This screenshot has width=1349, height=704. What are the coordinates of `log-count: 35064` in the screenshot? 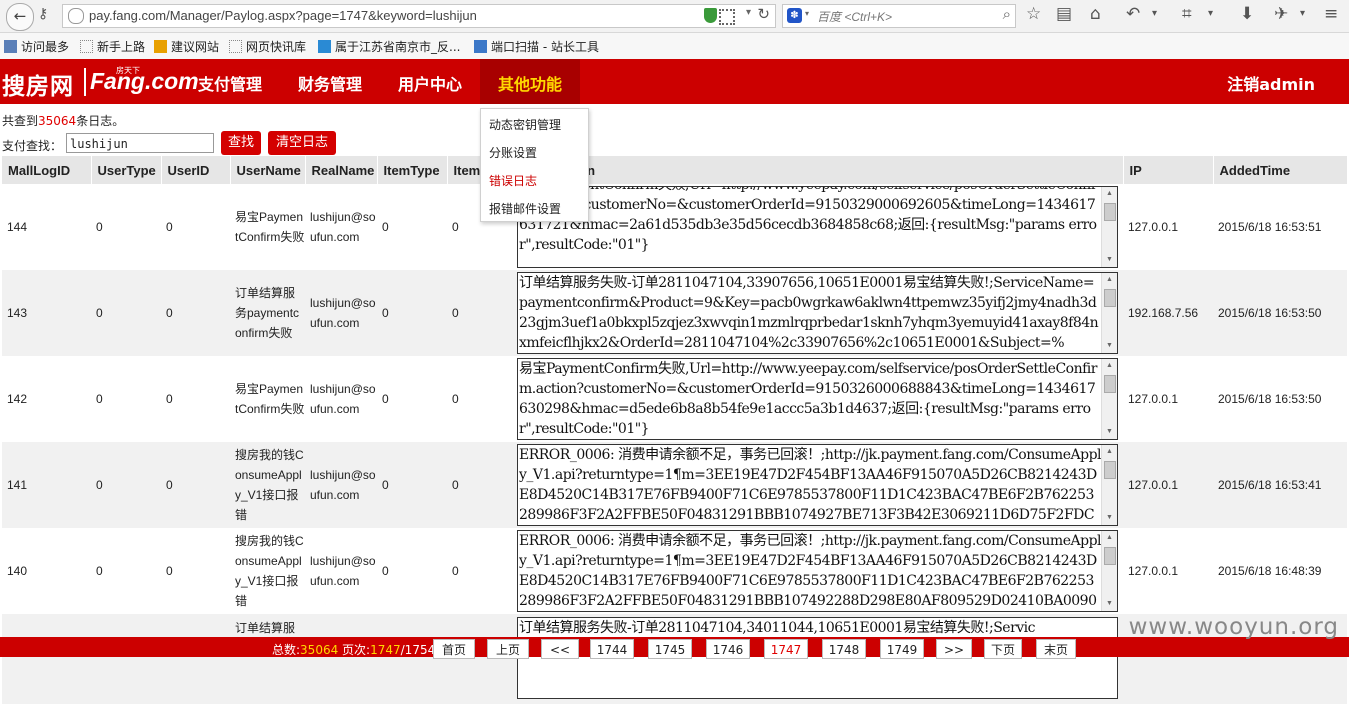 It's located at (57, 121).